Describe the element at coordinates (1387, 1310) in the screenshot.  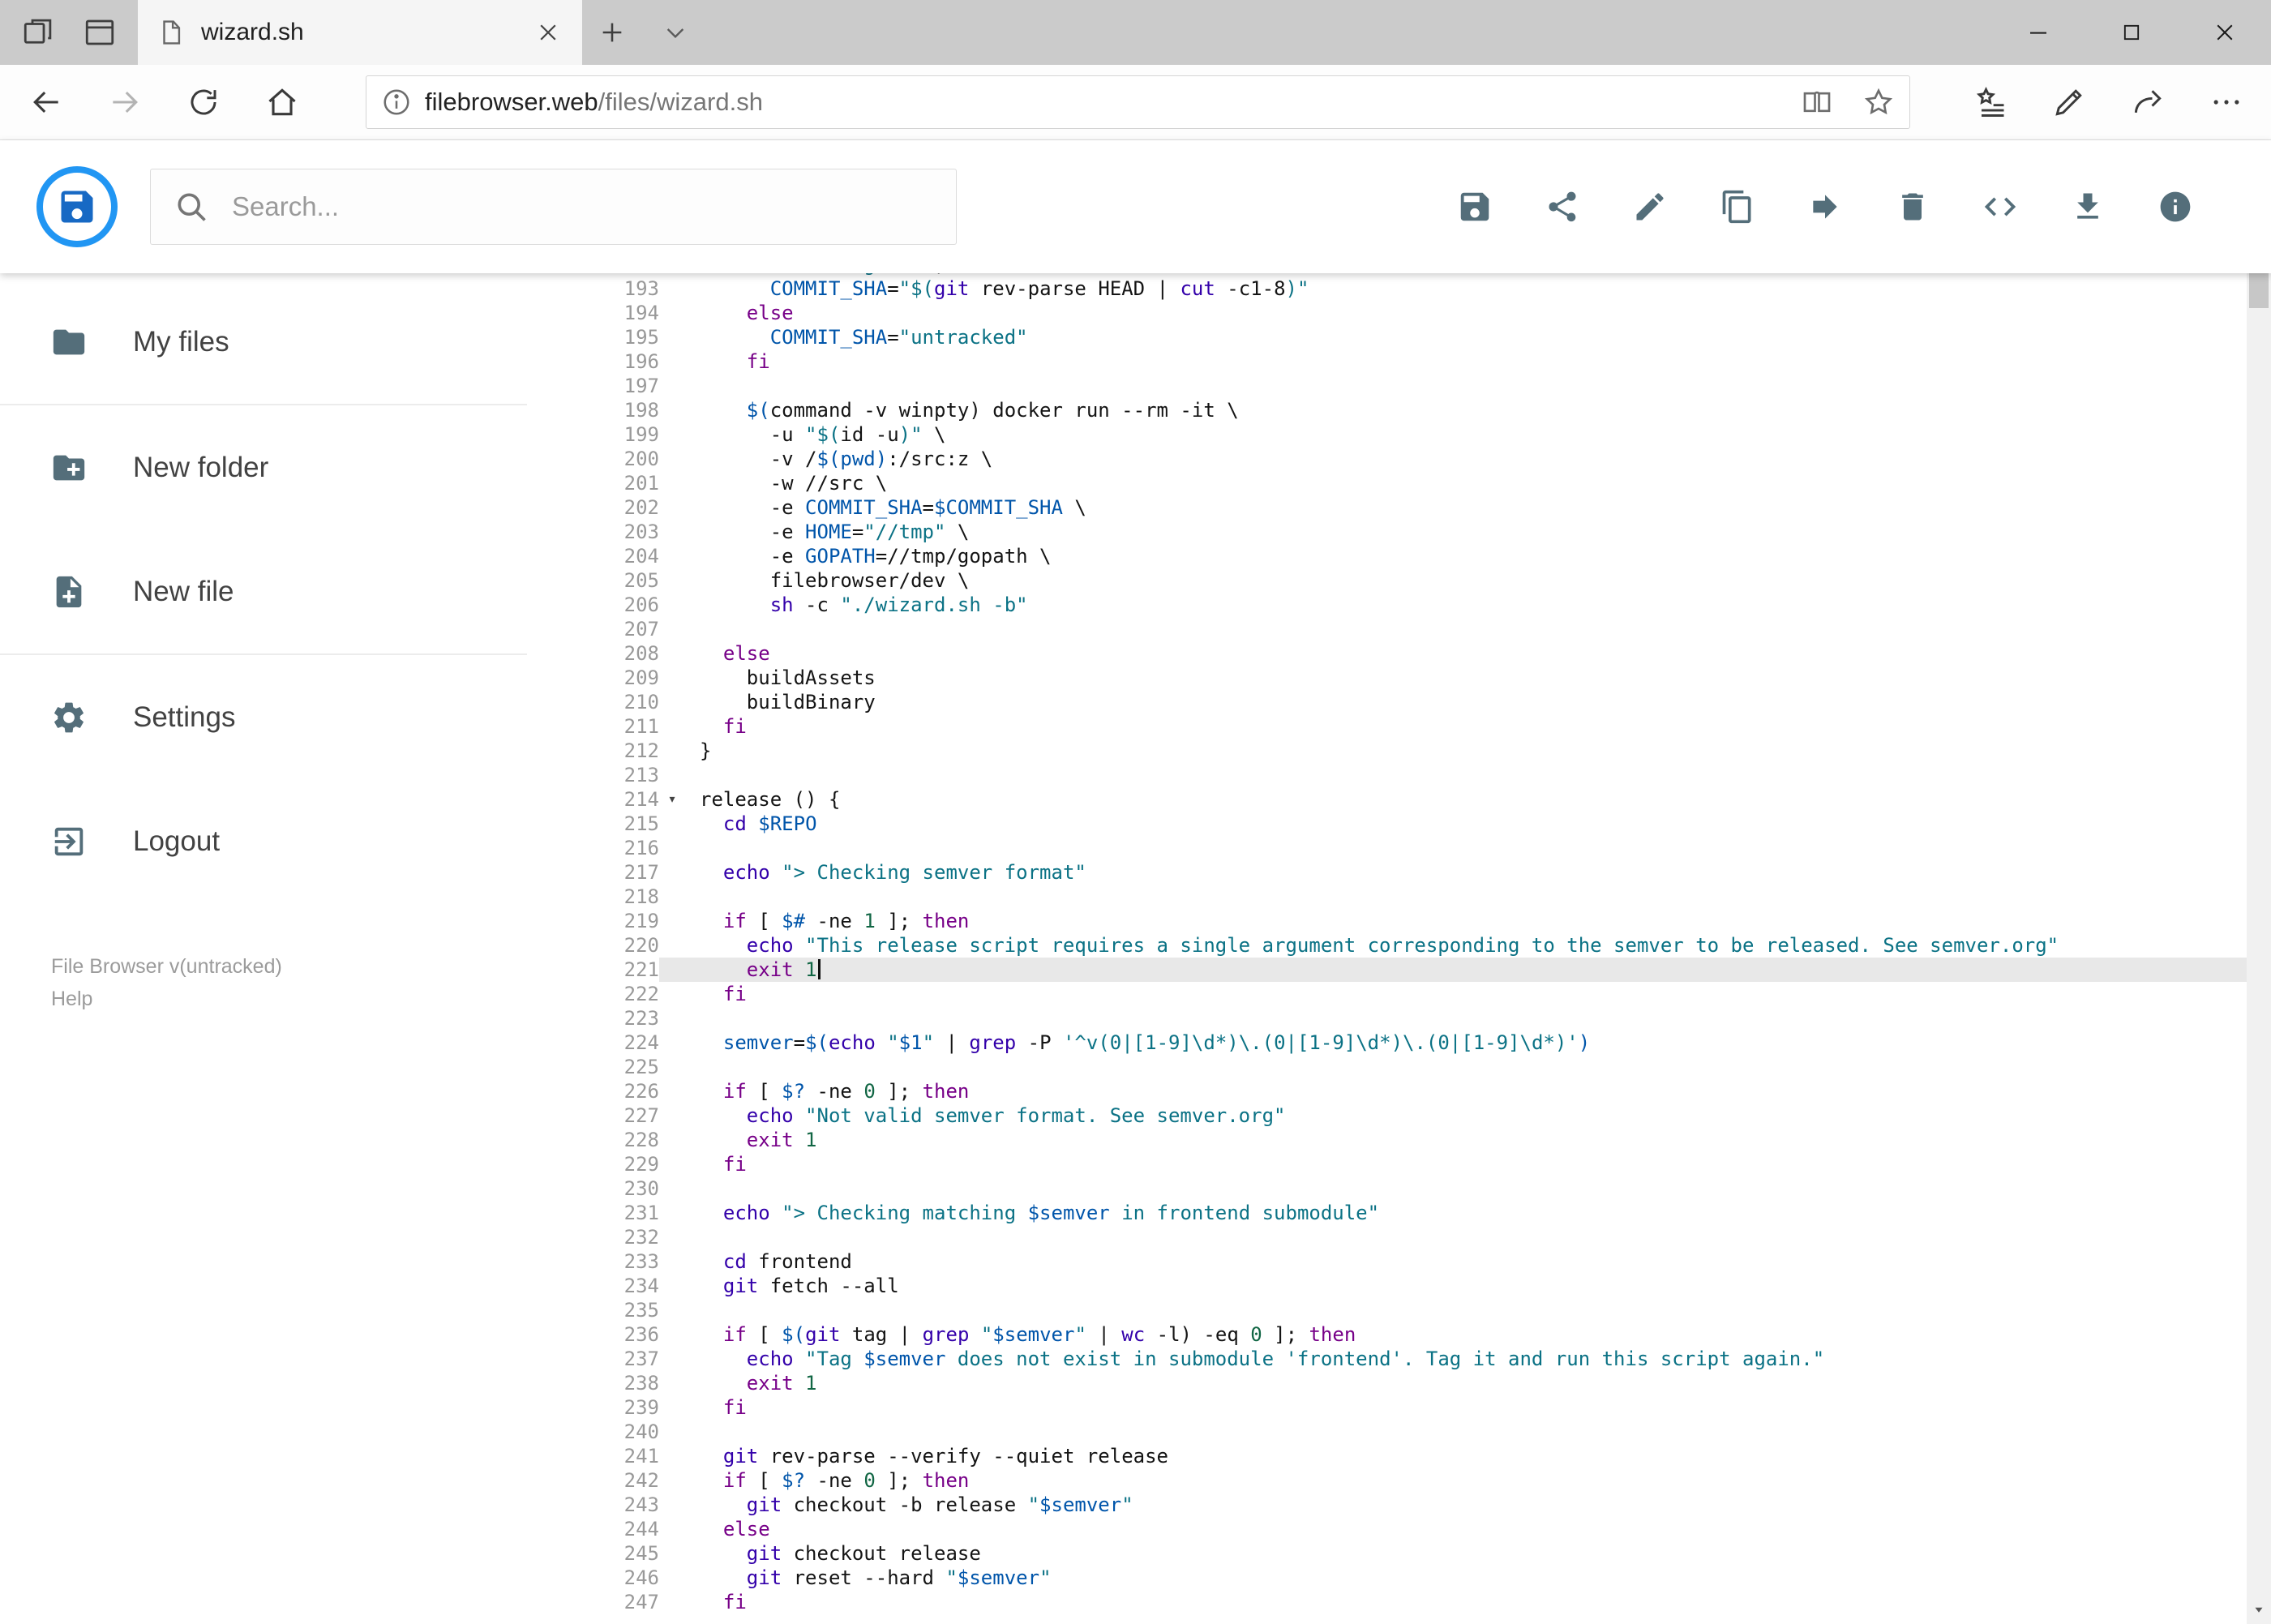
I see `code-line: 235` at that location.